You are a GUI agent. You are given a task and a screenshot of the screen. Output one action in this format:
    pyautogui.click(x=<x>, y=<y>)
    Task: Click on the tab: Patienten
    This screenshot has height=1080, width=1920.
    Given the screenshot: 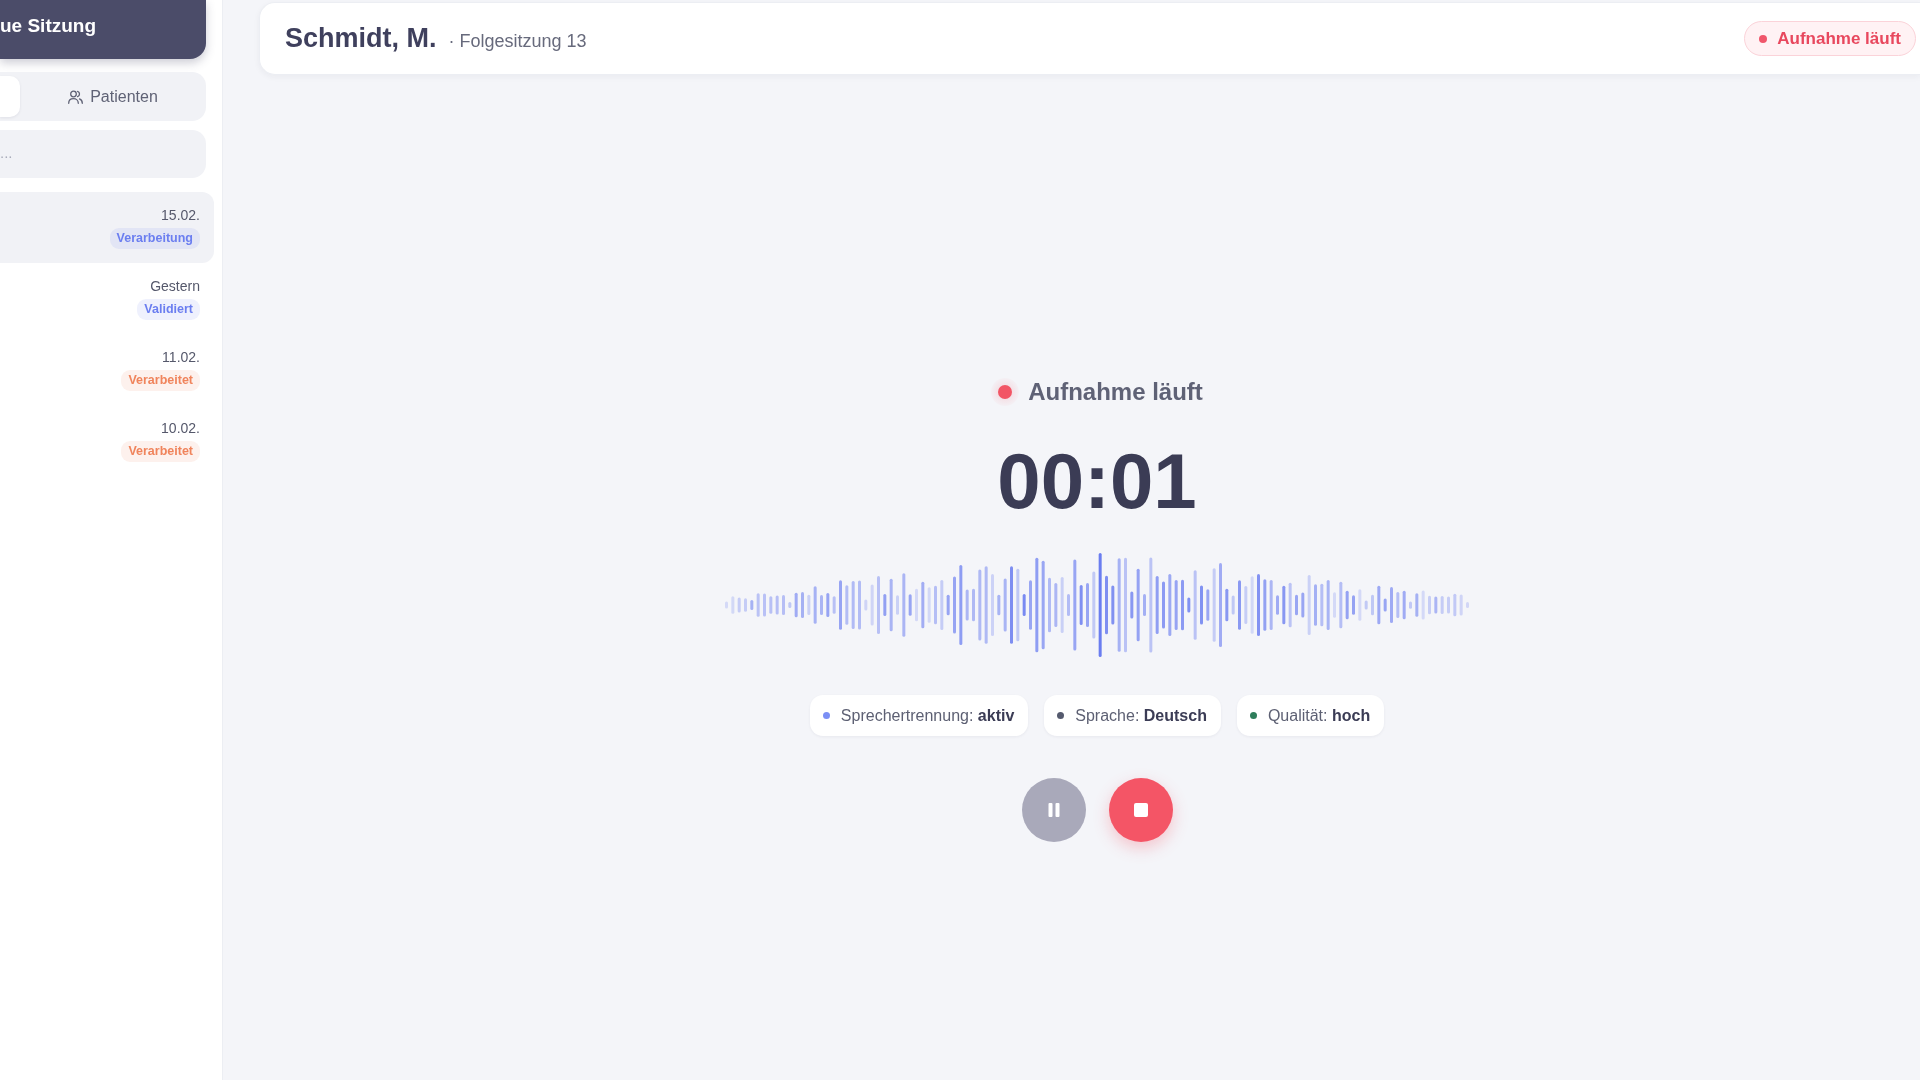 What is the action you would take?
    pyautogui.click(x=113, y=96)
    